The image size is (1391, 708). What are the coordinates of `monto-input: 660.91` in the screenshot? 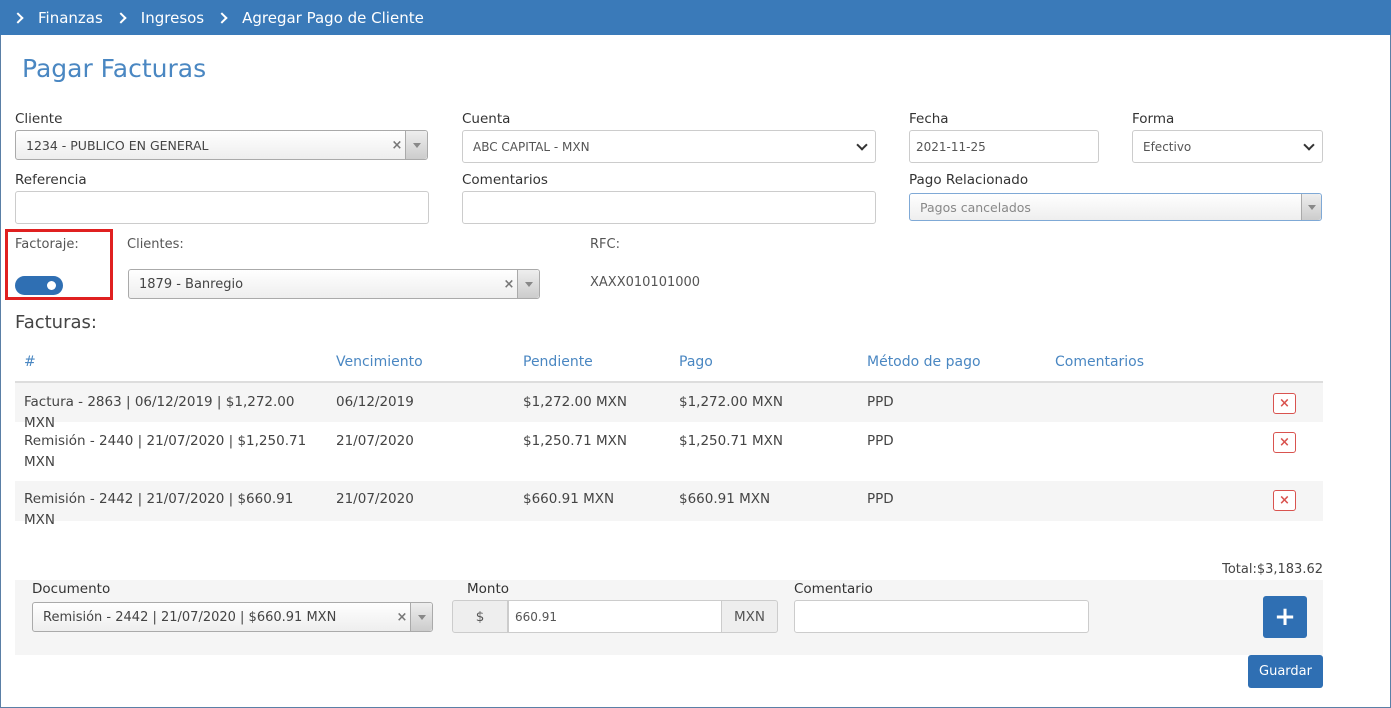 It's located at (615, 616).